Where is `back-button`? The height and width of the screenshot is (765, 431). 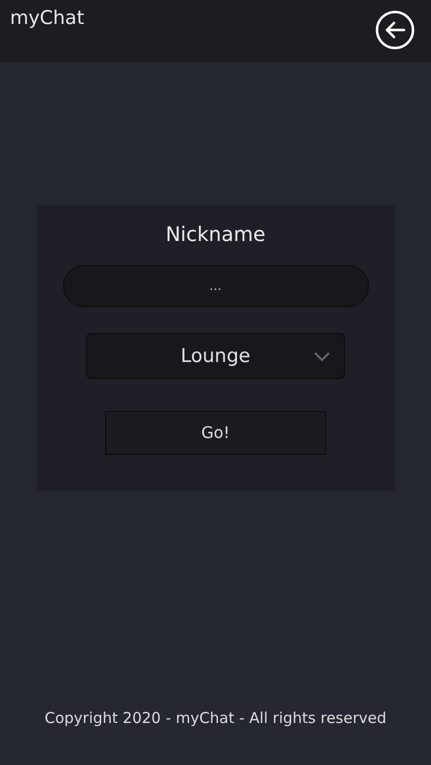
back-button is located at coordinates (395, 30).